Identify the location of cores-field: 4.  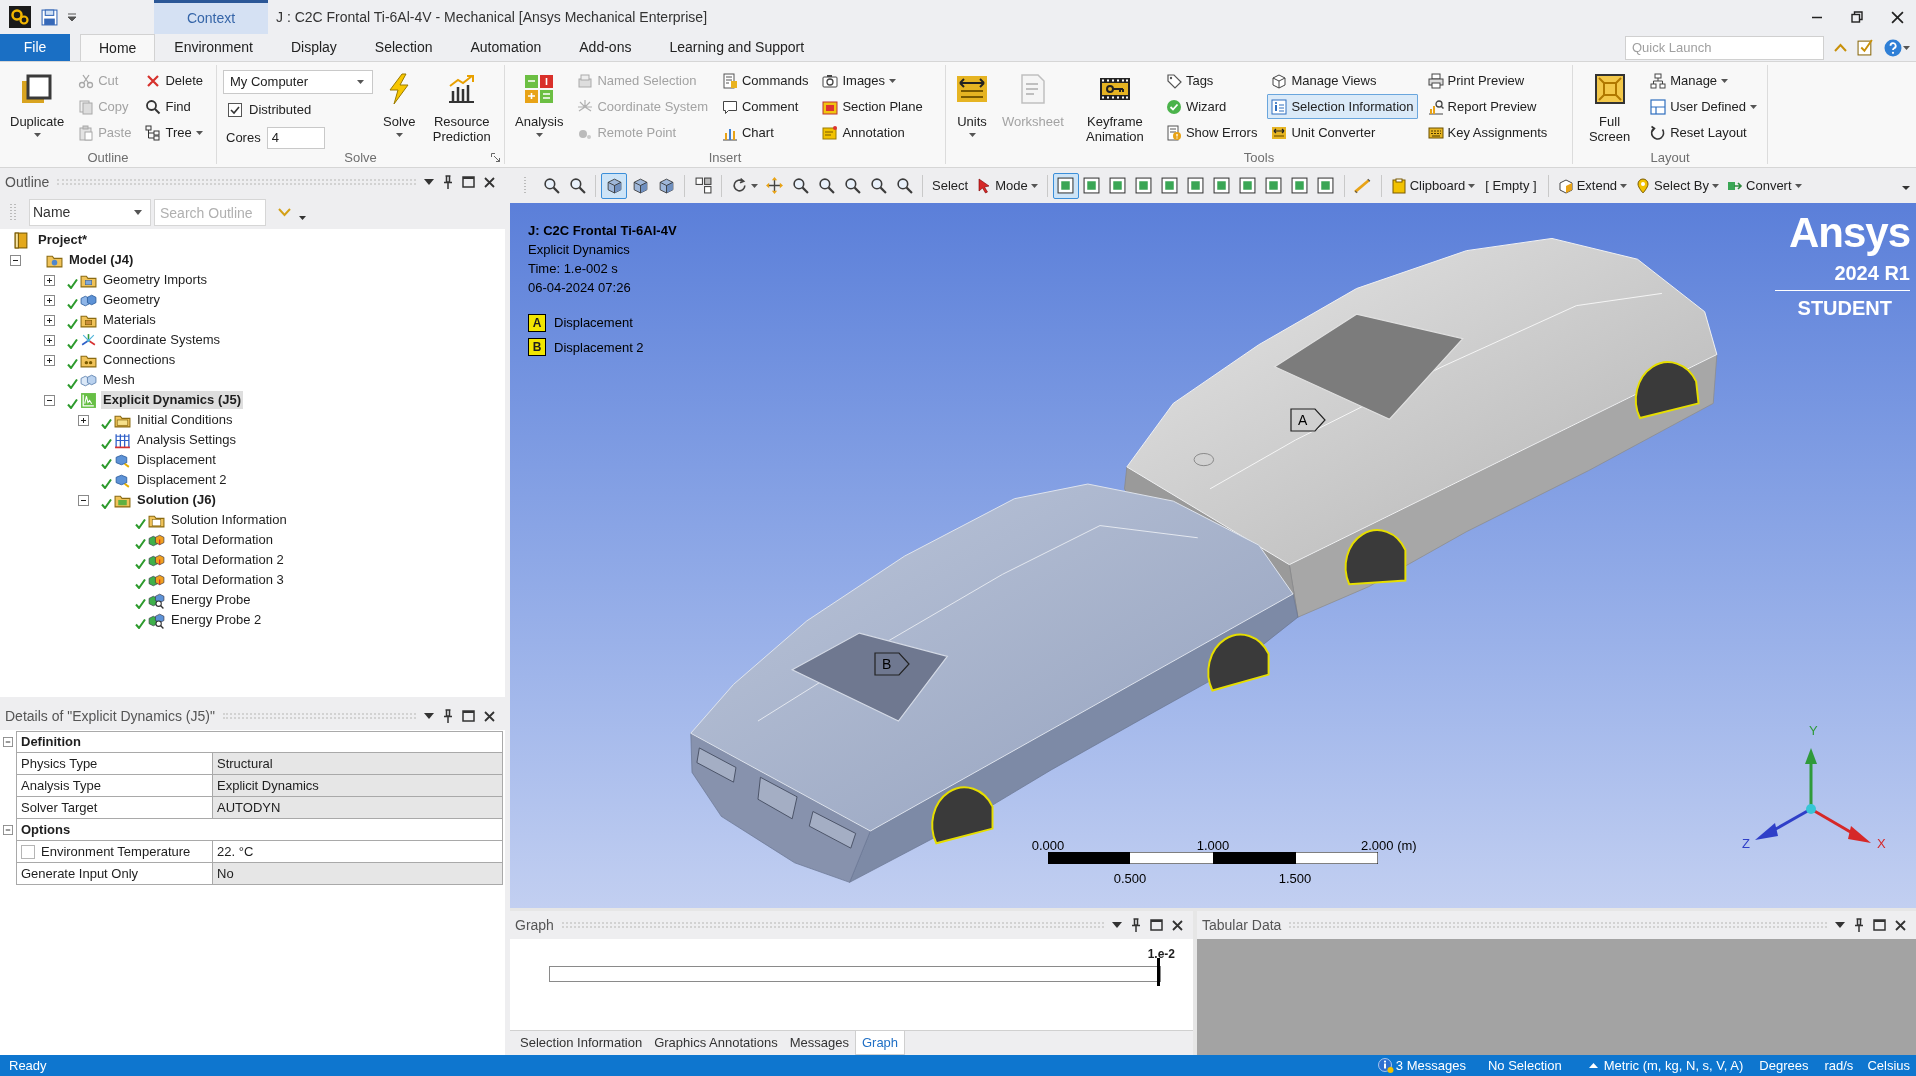
(295, 137).